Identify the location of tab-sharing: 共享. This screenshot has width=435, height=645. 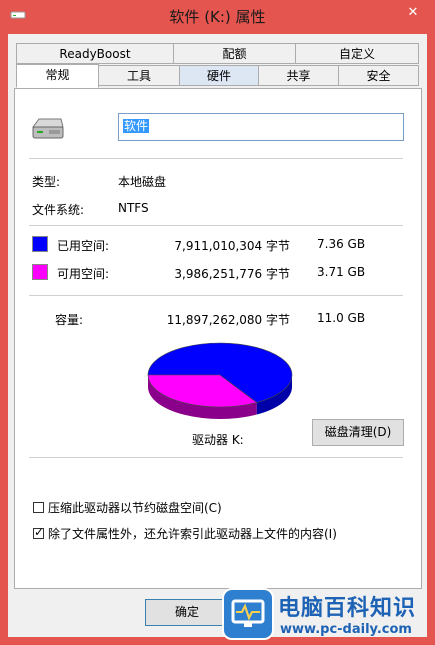
(298, 75).